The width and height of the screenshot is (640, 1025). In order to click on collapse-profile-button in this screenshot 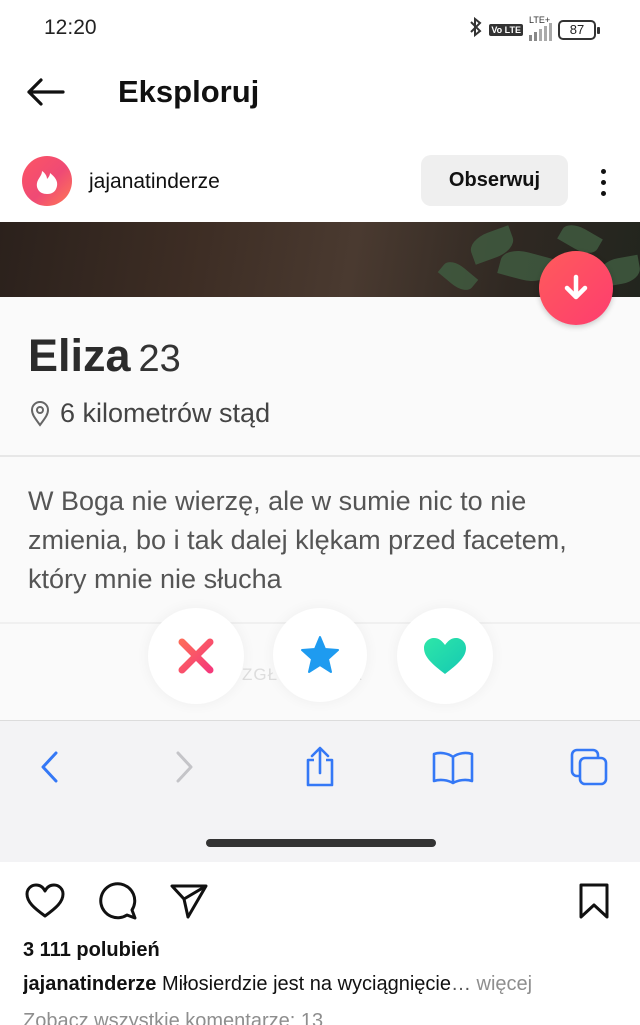, I will do `click(576, 288)`.